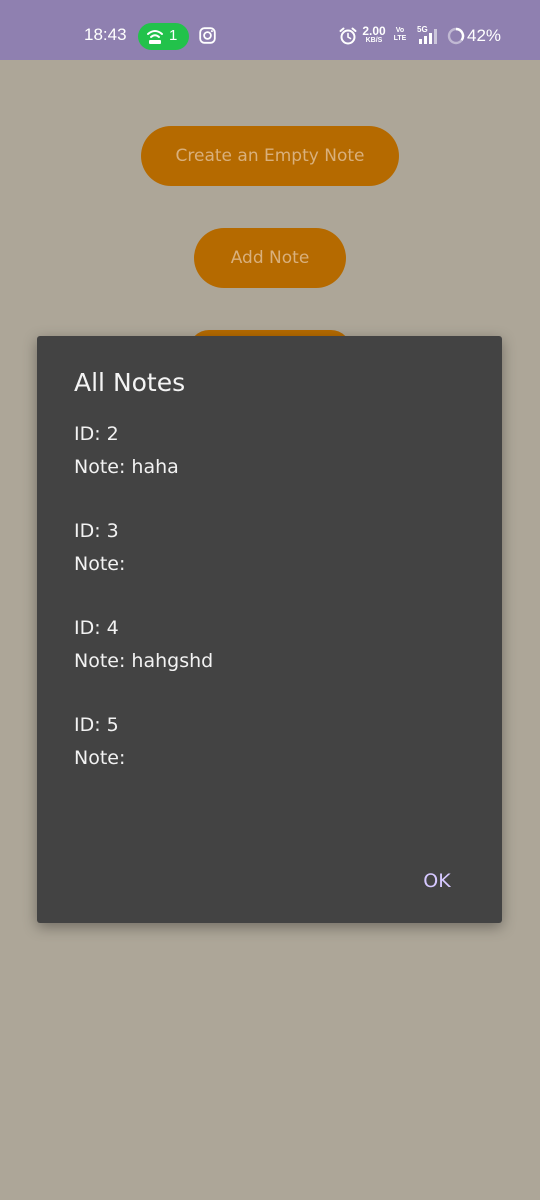 The width and height of the screenshot is (540, 1200). I want to click on hotspot-indicator: 1, so click(163, 36).